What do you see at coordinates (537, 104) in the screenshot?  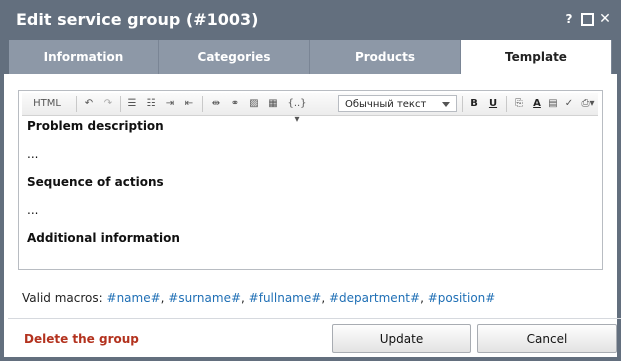 I see `text-color-icon: A` at bounding box center [537, 104].